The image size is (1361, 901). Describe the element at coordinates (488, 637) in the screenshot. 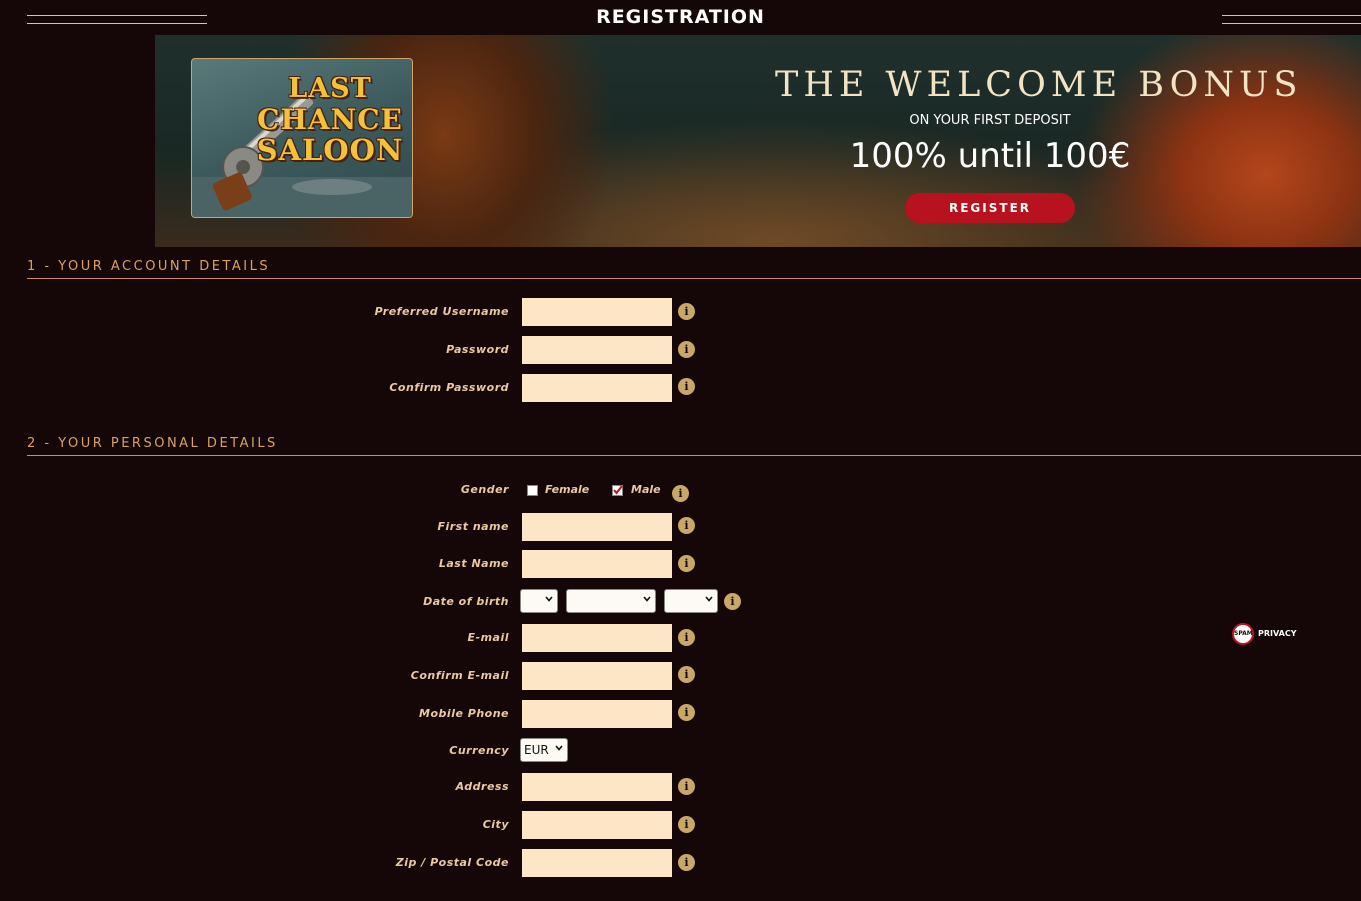

I see `email-label: E-mail` at that location.